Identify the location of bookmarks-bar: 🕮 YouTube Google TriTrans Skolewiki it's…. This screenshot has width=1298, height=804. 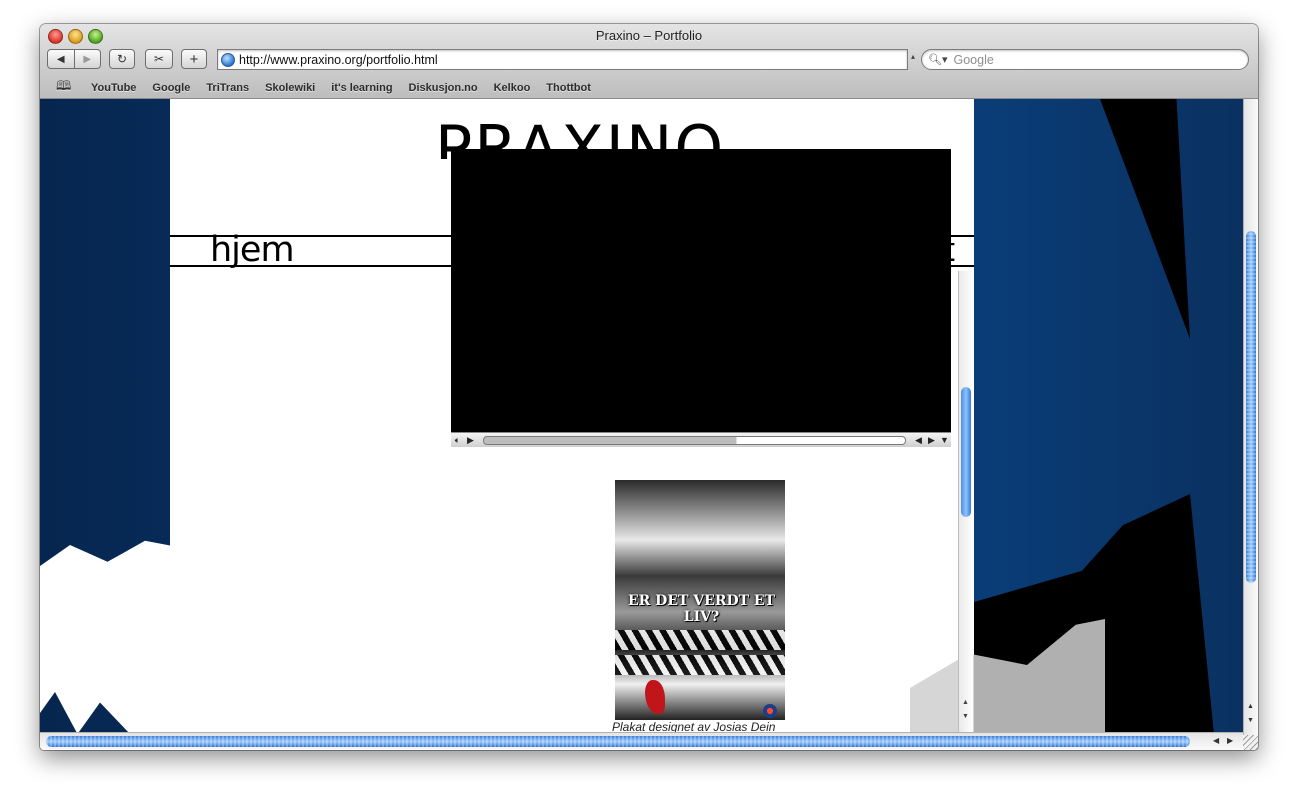
(649, 88).